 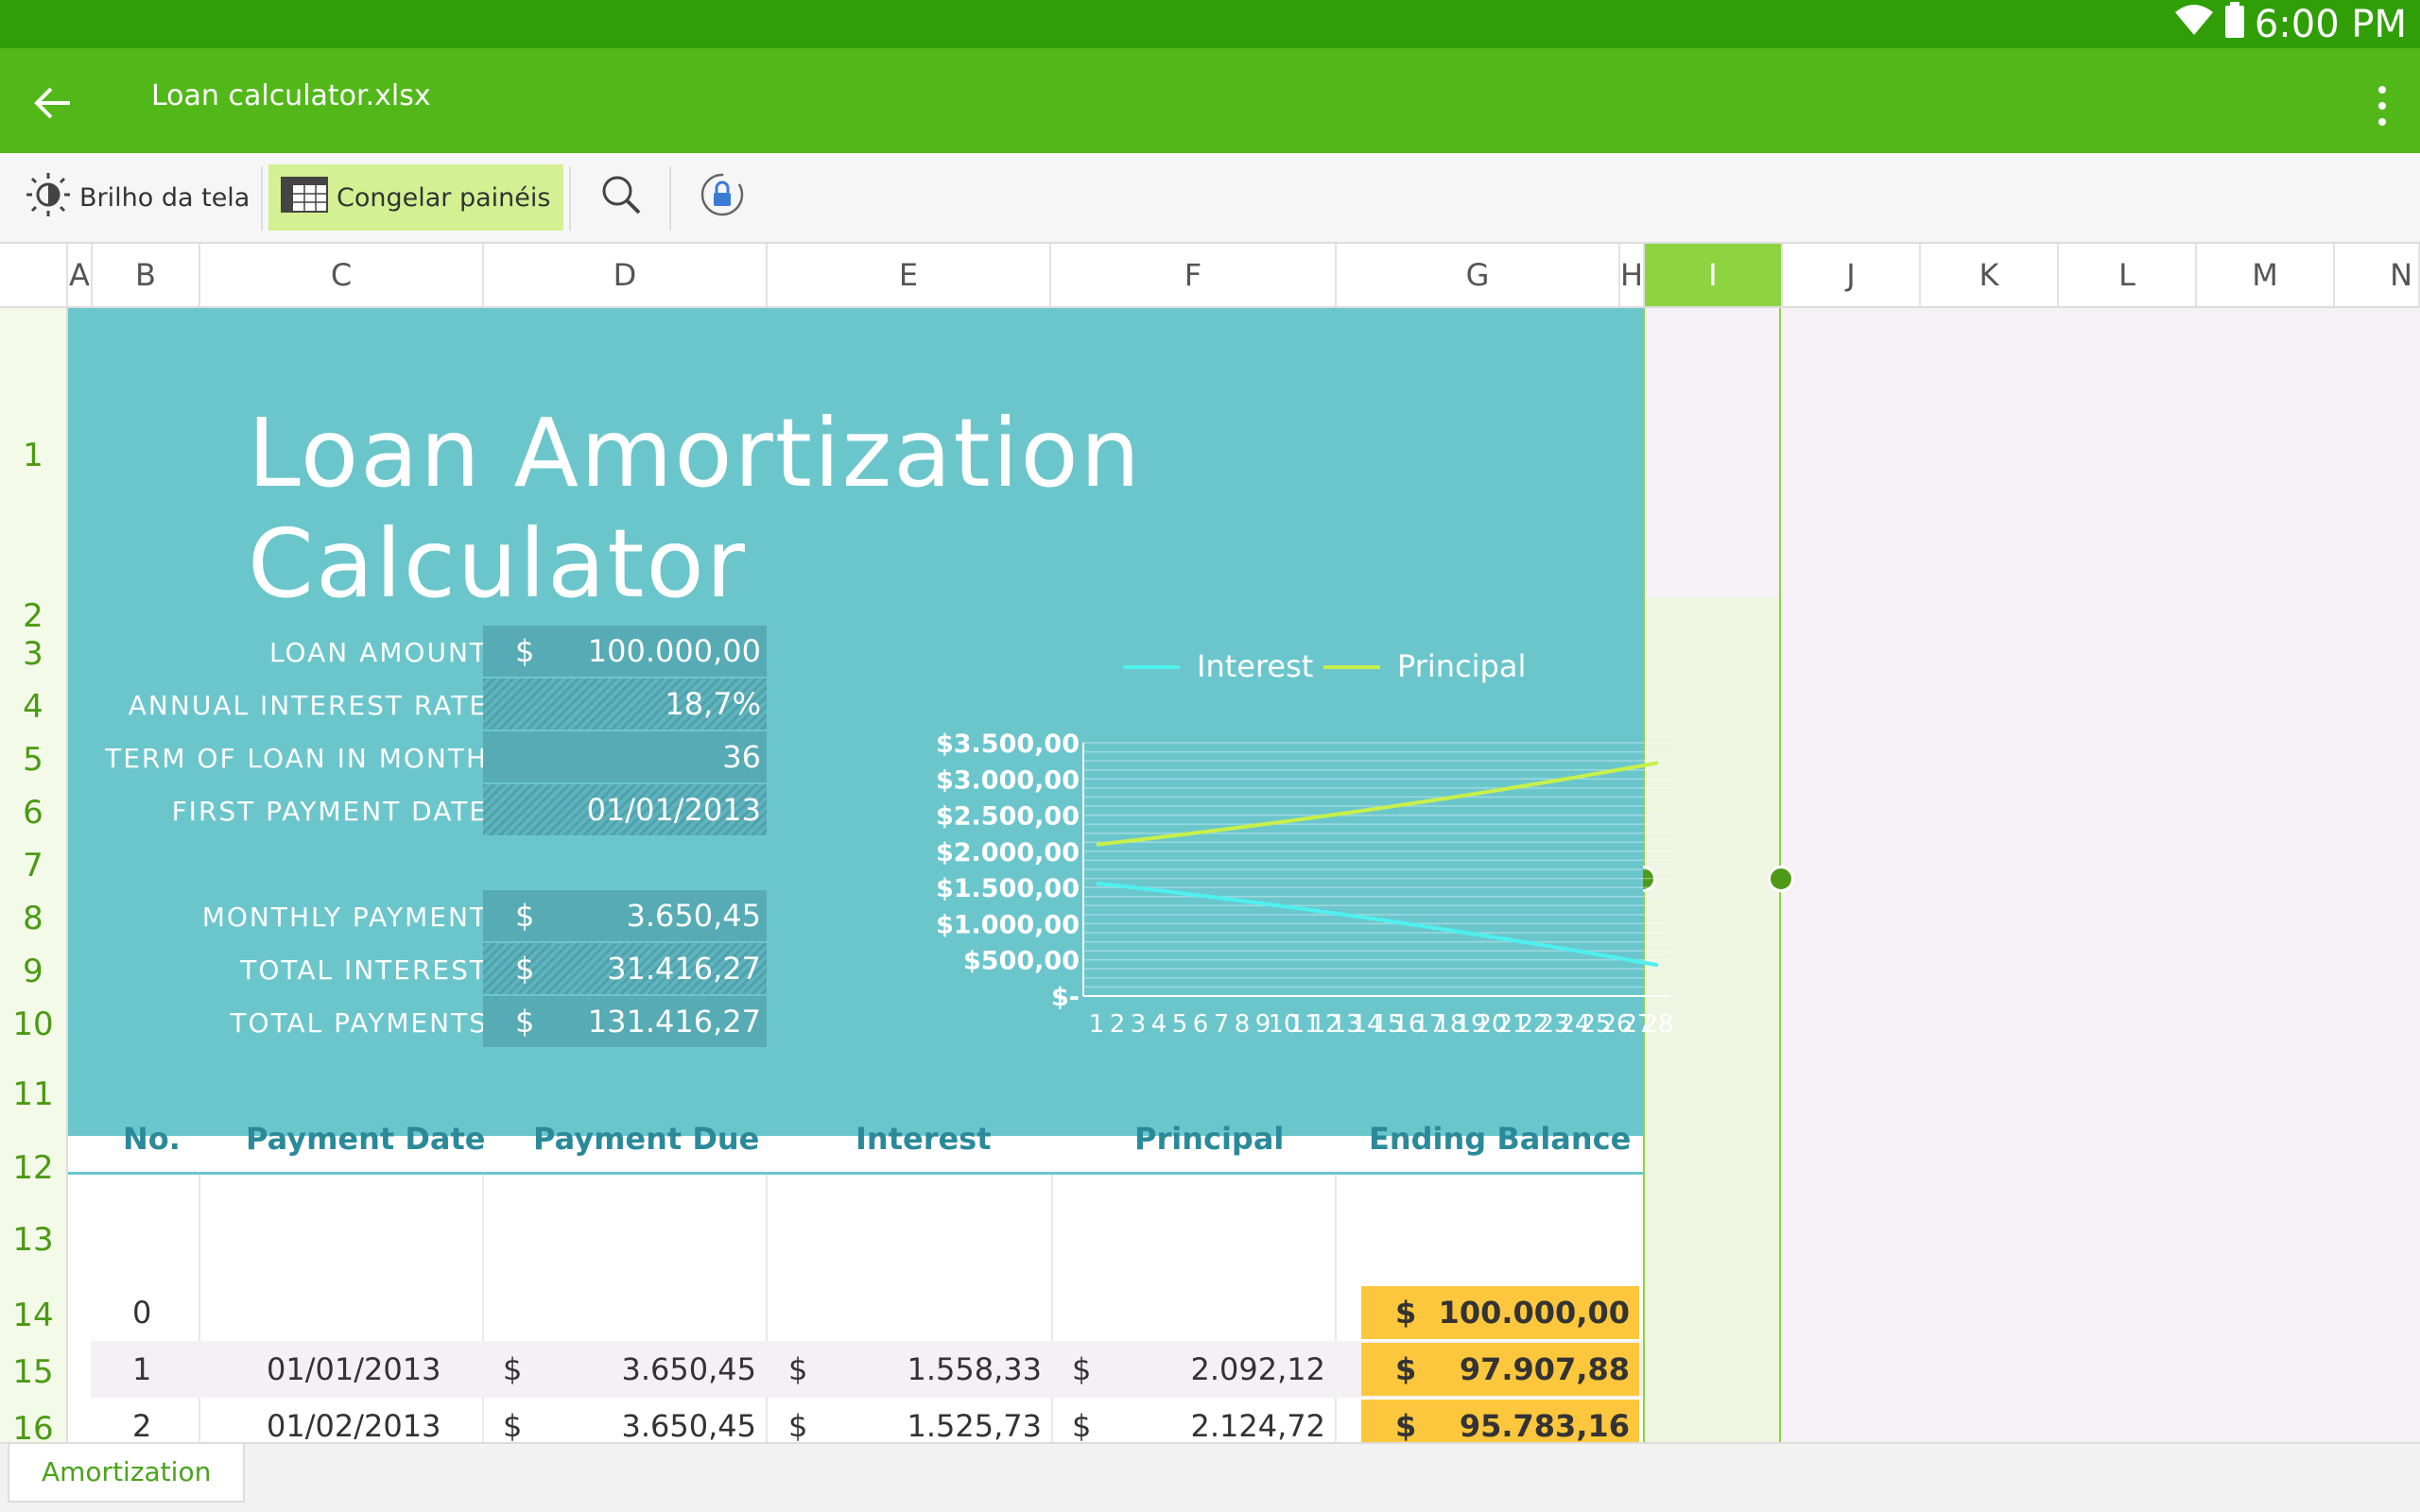 What do you see at coordinates (33, 813) in the screenshot?
I see `row-header-6: 6` at bounding box center [33, 813].